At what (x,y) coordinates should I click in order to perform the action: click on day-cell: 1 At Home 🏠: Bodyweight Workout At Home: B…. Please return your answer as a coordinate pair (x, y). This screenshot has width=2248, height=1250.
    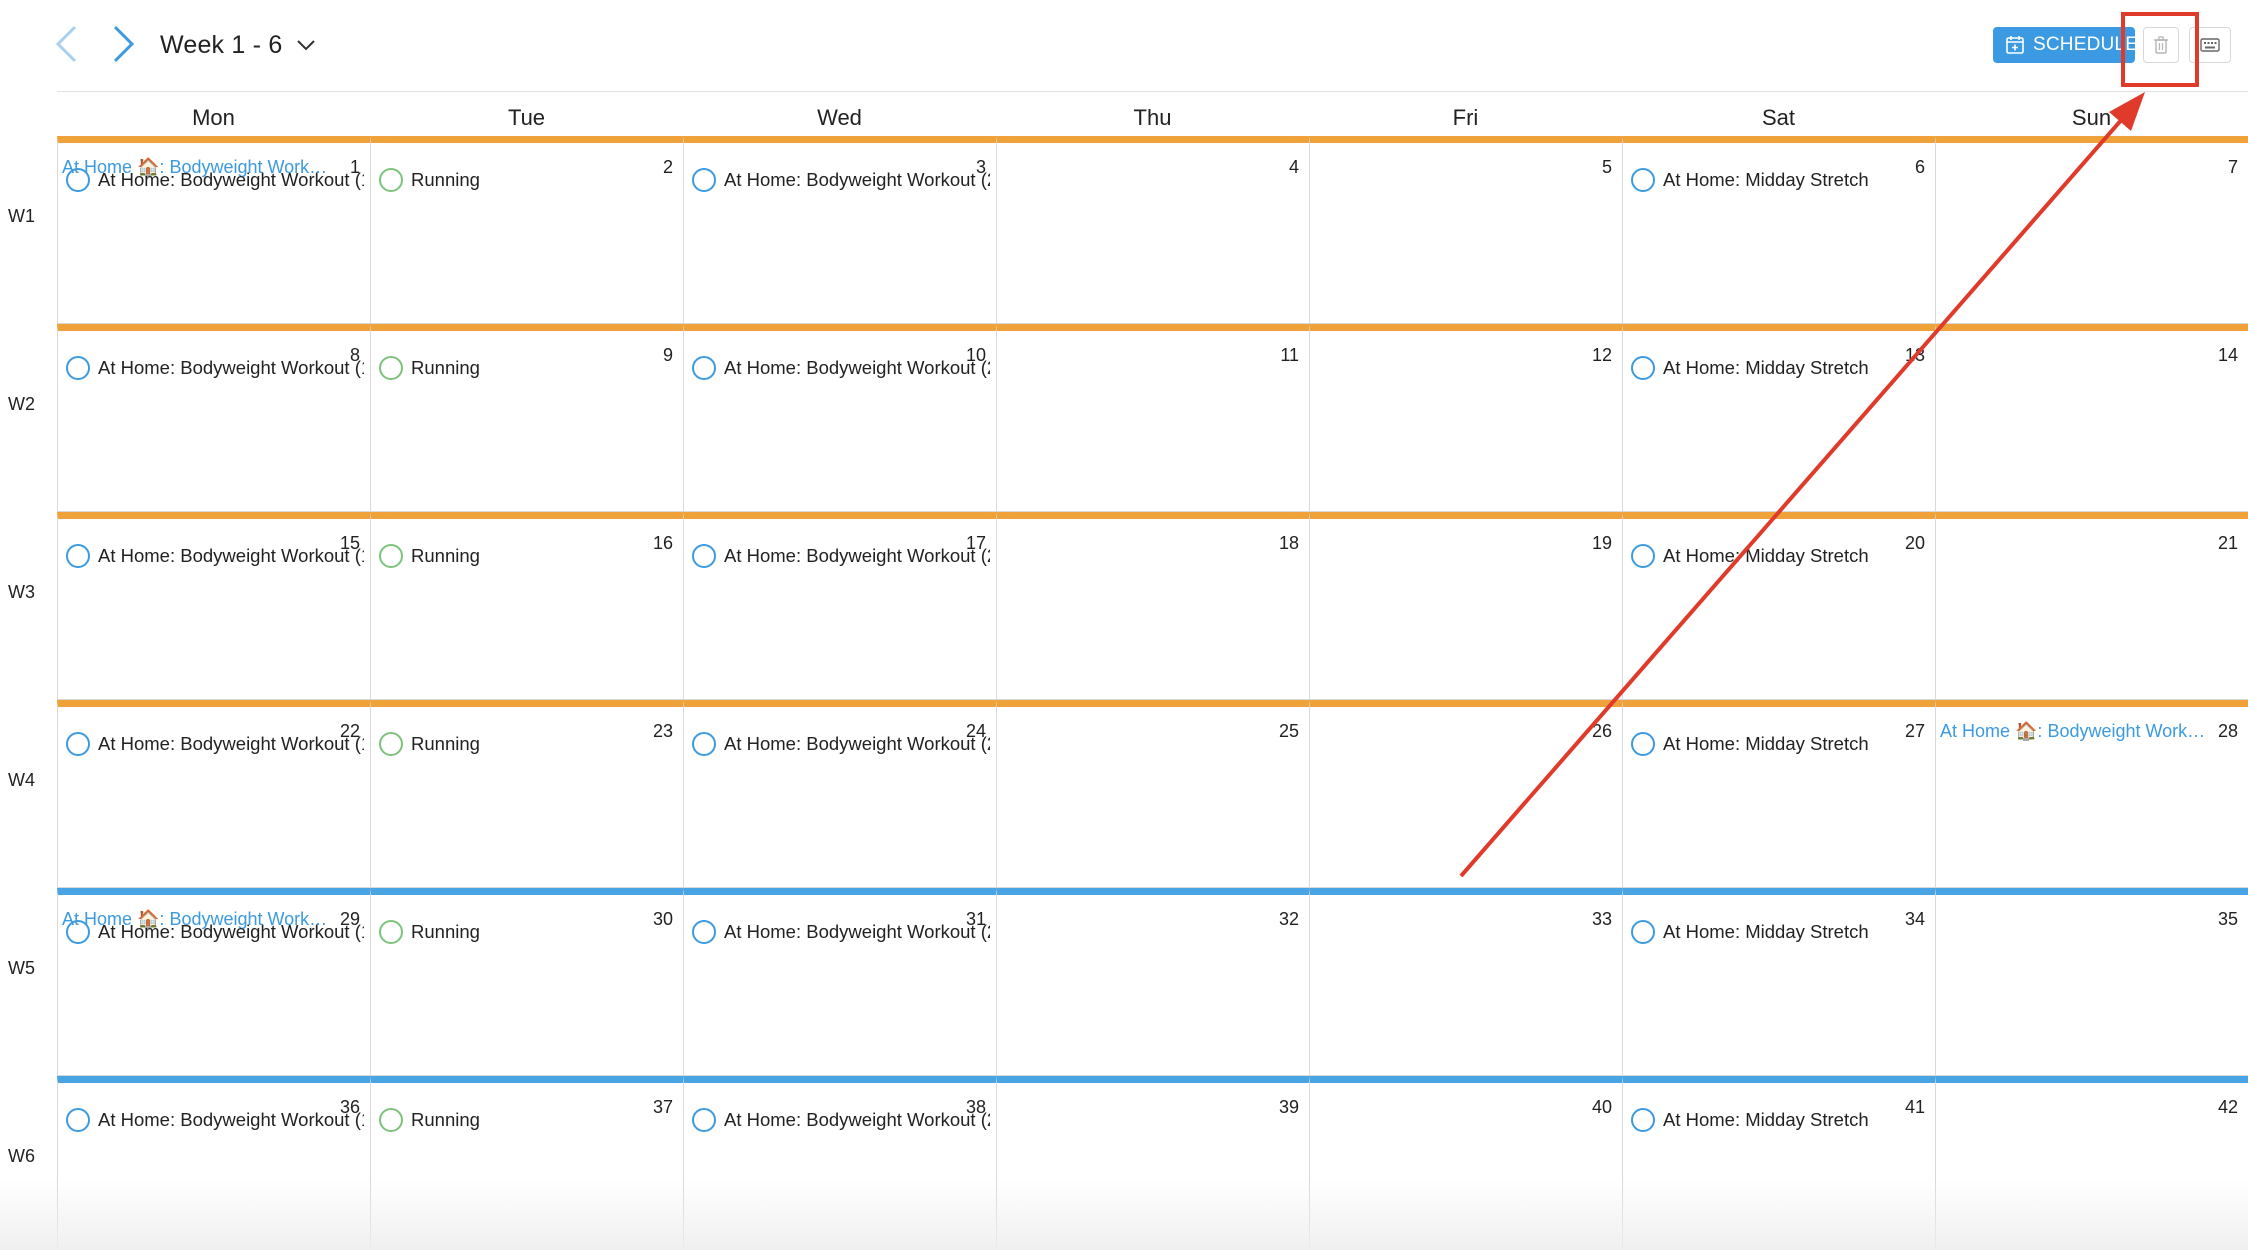
    Looking at the image, I should click on (213, 230).